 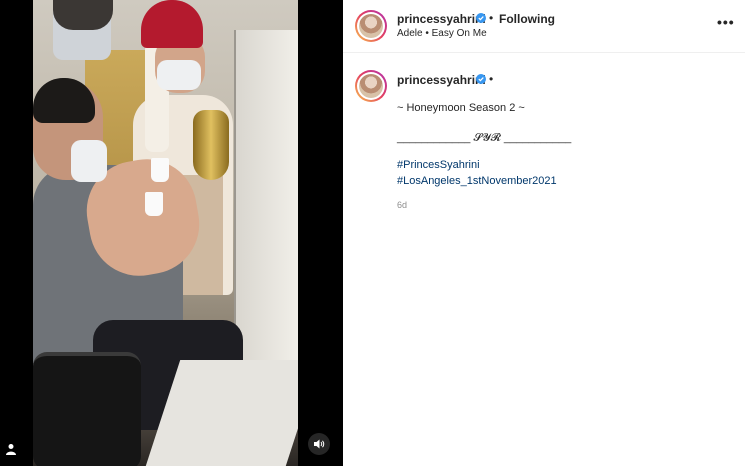 I want to click on more-options-button: •••, so click(x=726, y=22).